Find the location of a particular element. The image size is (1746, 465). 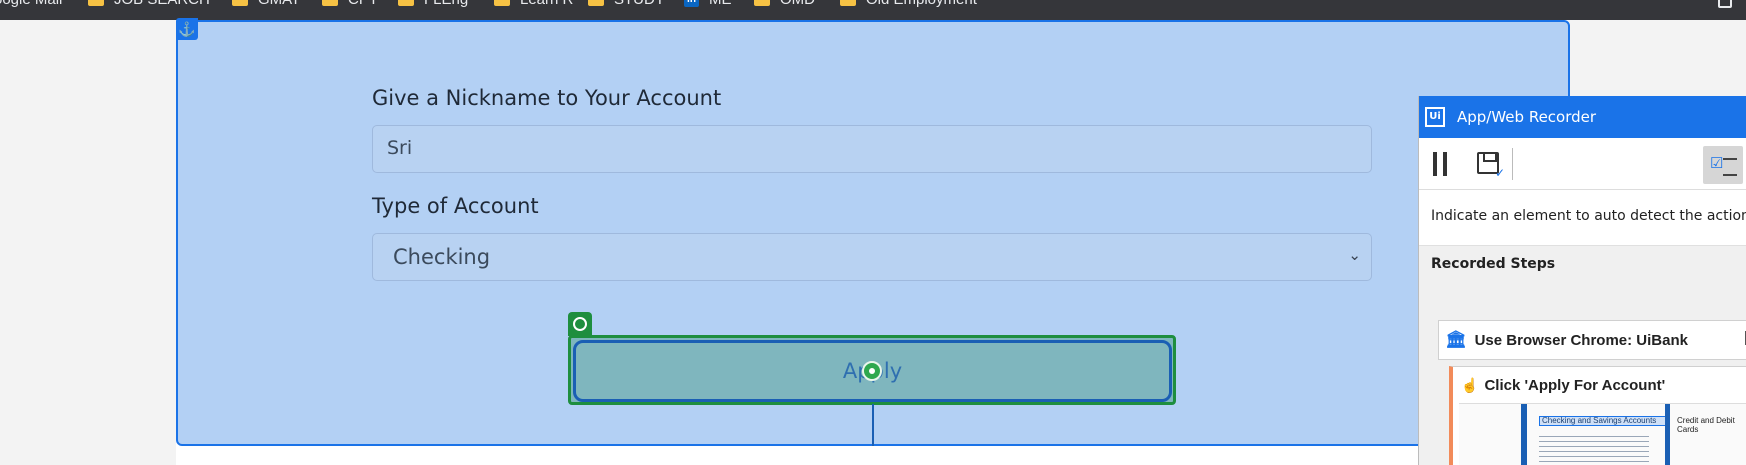

anchor-connector is located at coordinates (873, 425).